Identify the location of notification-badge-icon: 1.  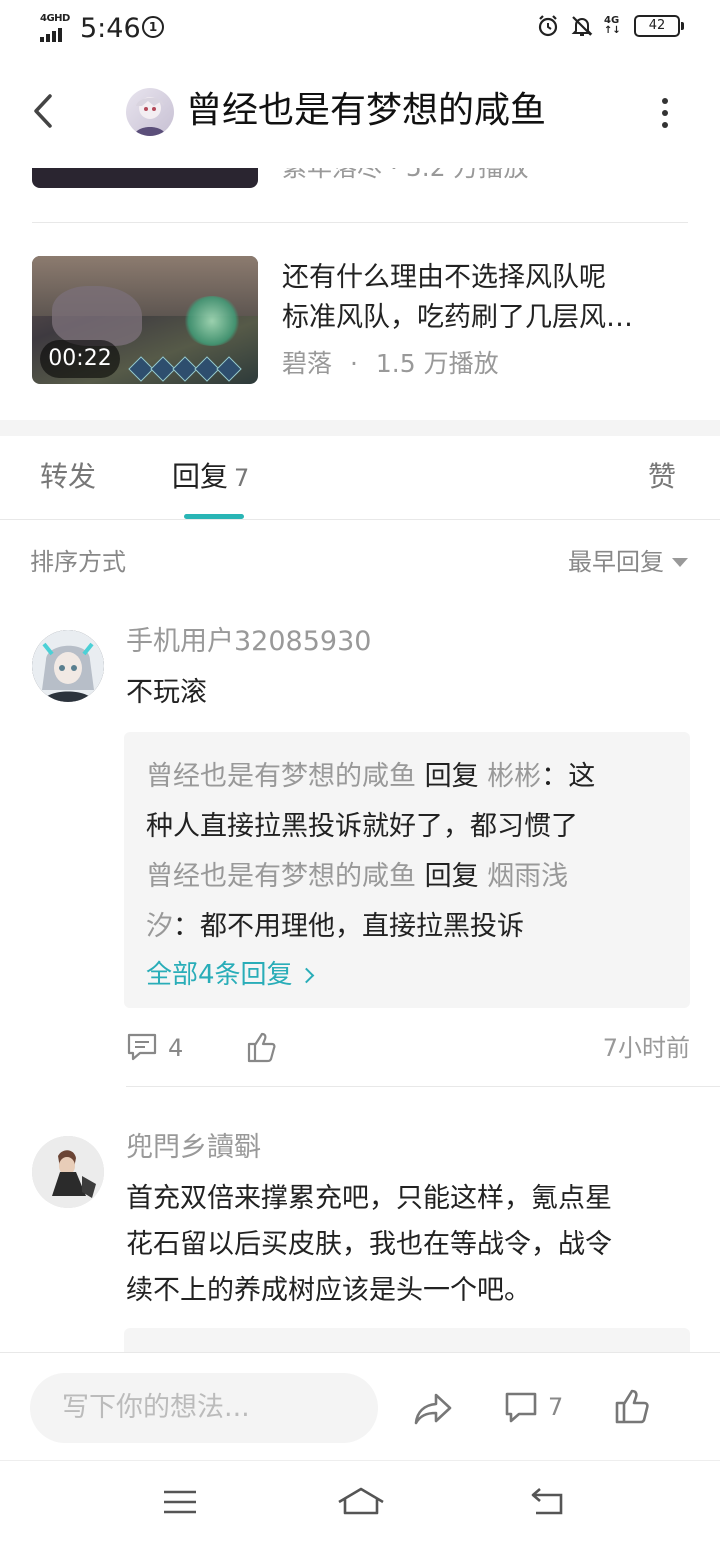
(153, 27).